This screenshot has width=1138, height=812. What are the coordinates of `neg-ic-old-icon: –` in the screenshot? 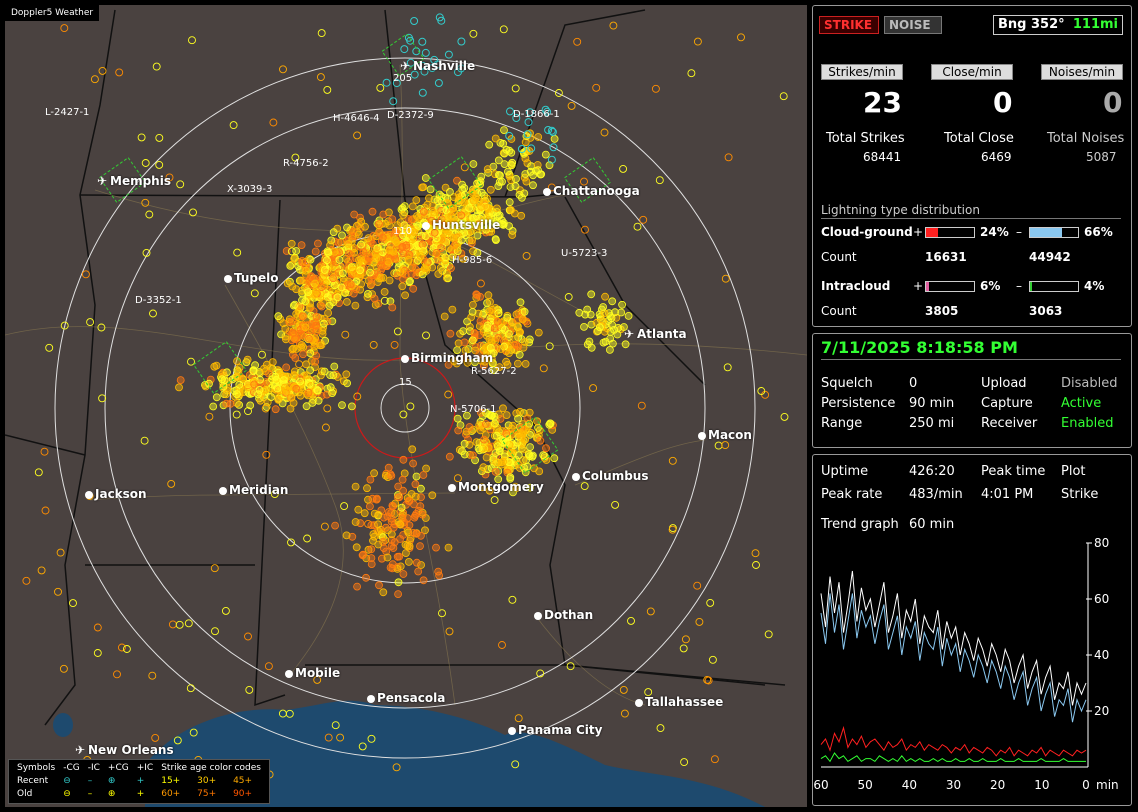 It's located at (90, 794).